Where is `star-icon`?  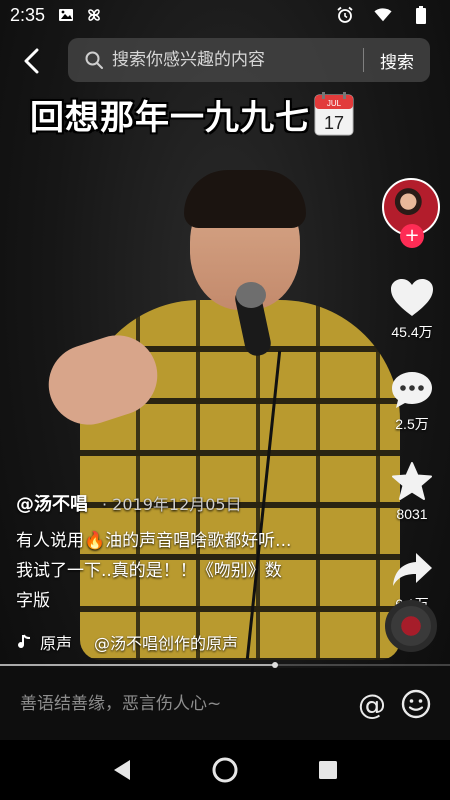
star-icon is located at coordinates (412, 481).